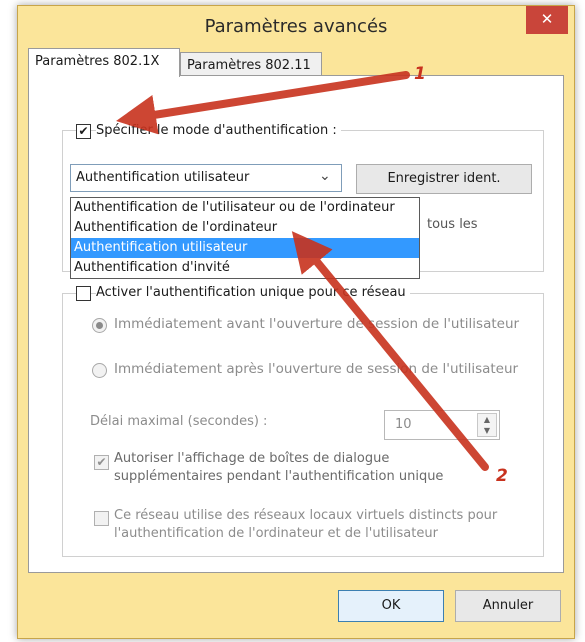 This screenshot has height=642, width=585. Describe the element at coordinates (251, 64) in the screenshot. I see `tab-80211: Paramètres 802.11` at that location.